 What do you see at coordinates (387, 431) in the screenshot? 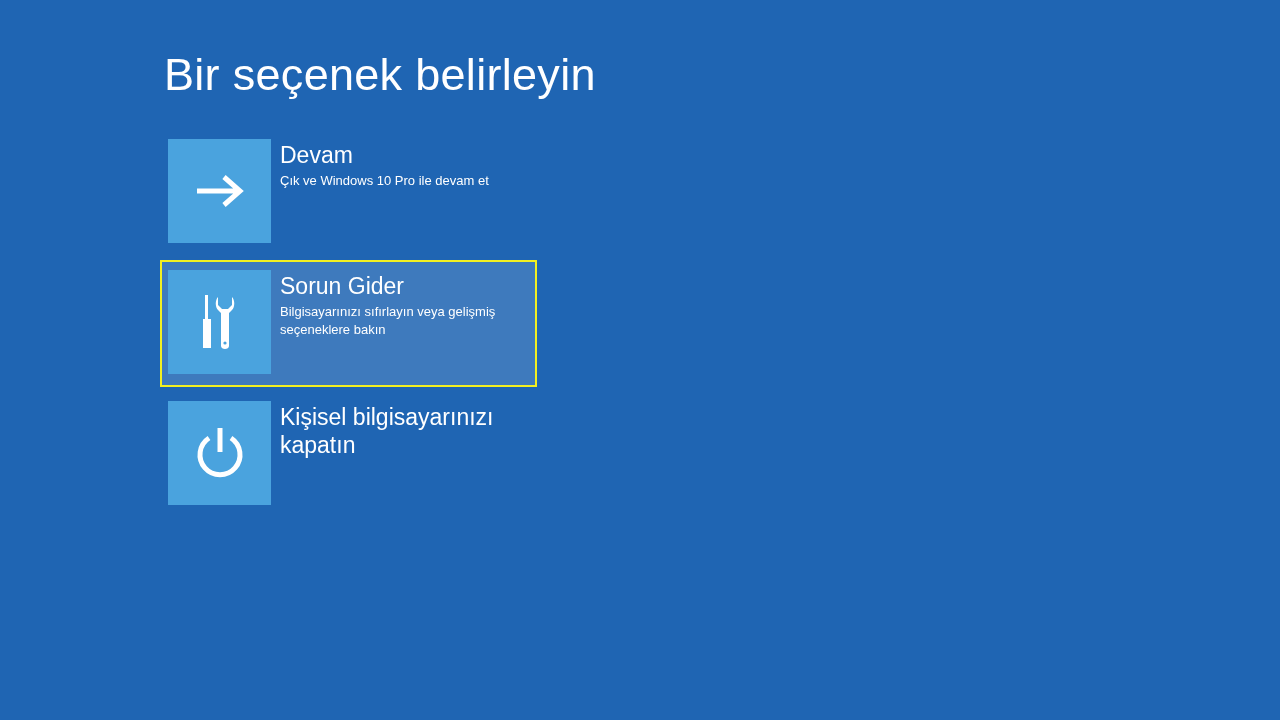
I see `option-label: Kişisel bilgisayarınızı kapatın` at bounding box center [387, 431].